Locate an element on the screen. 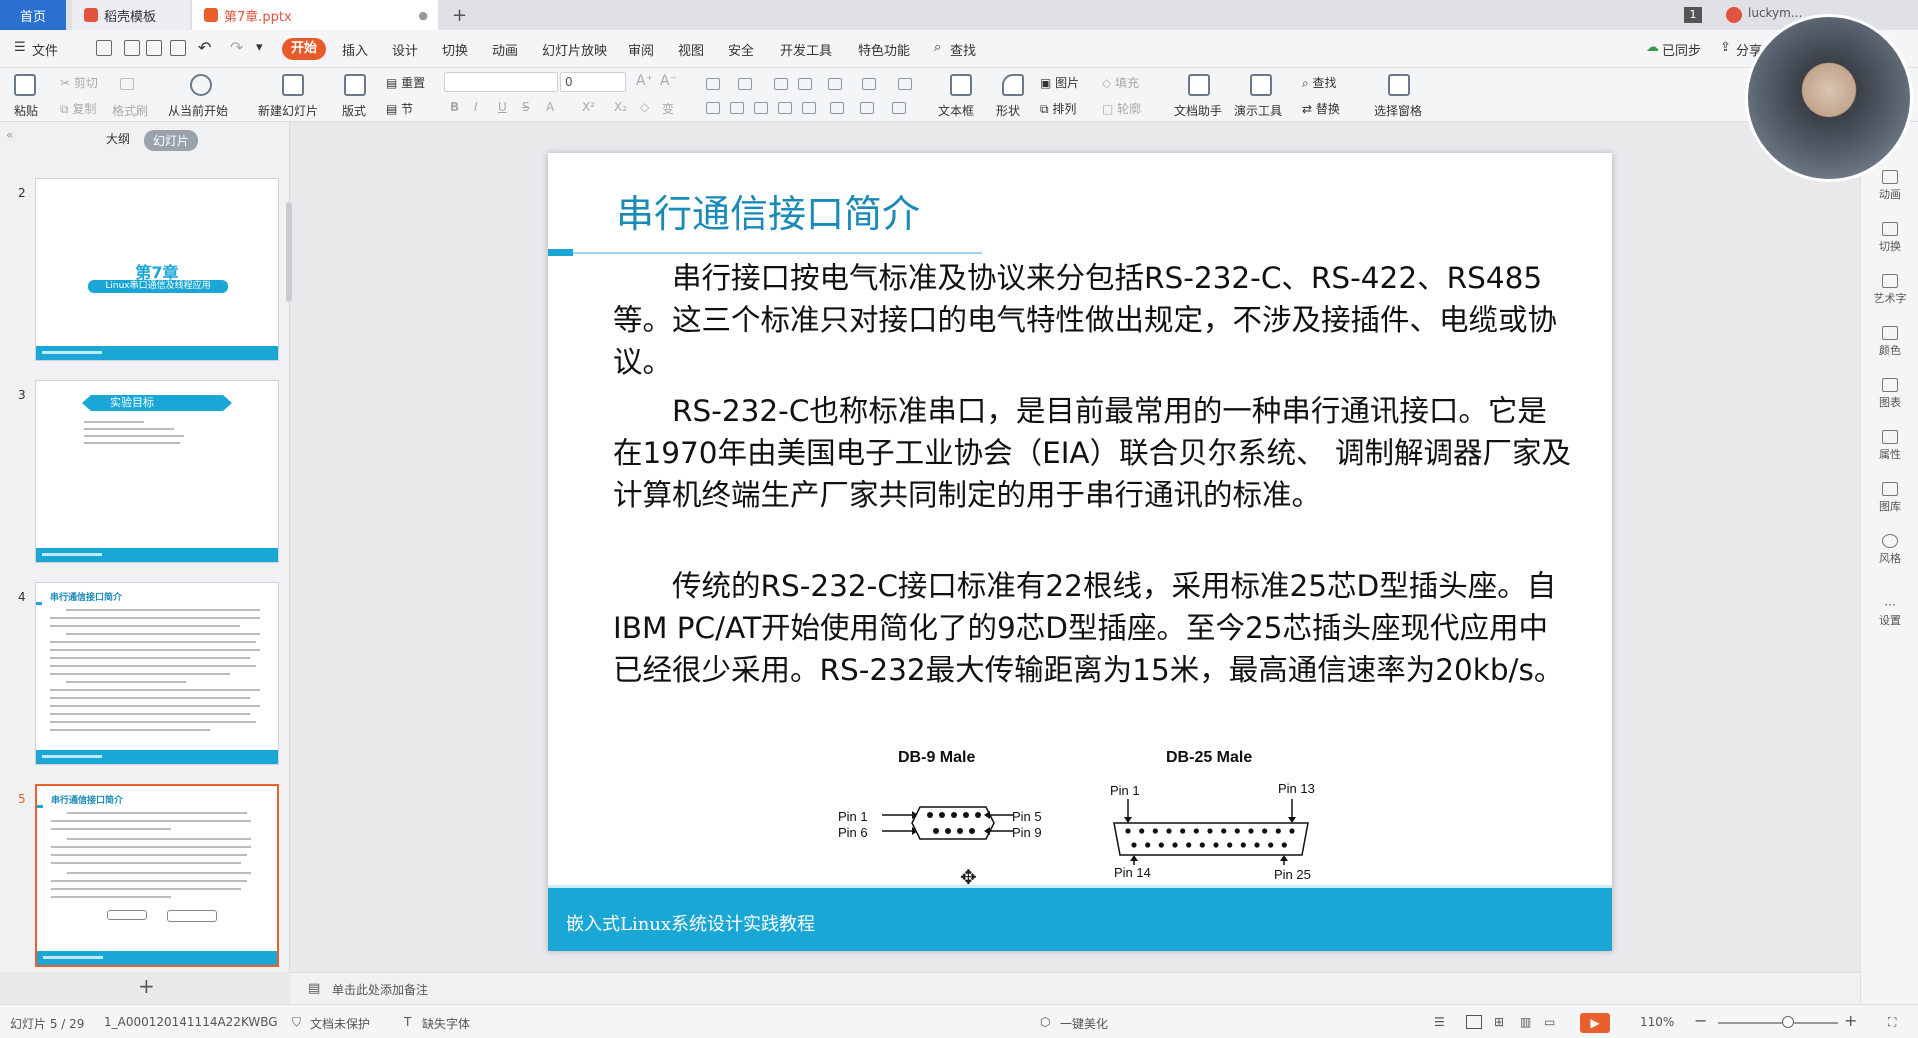 This screenshot has width=1918, height=1038. bold-icon: B is located at coordinates (454, 107).